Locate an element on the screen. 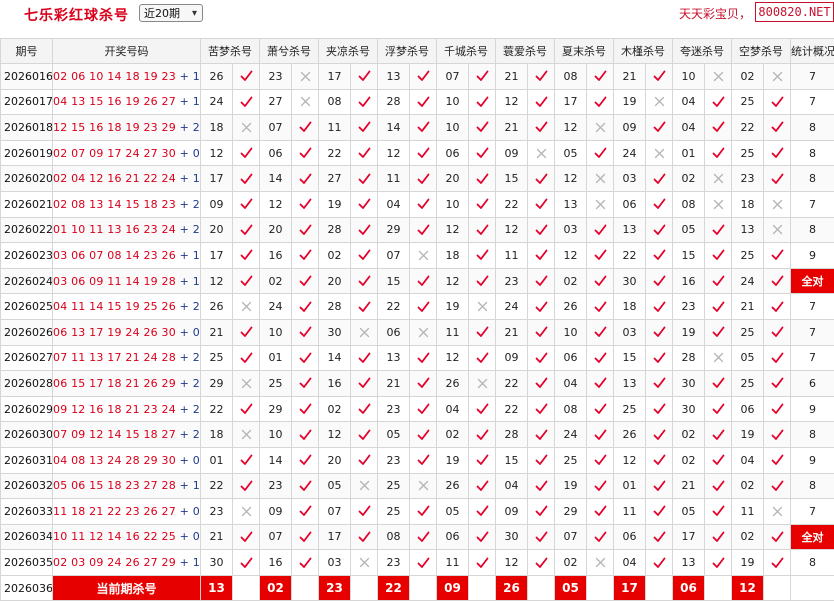 This screenshot has height=601, width=834. prediction-number: 01 is located at coordinates (276, 358).